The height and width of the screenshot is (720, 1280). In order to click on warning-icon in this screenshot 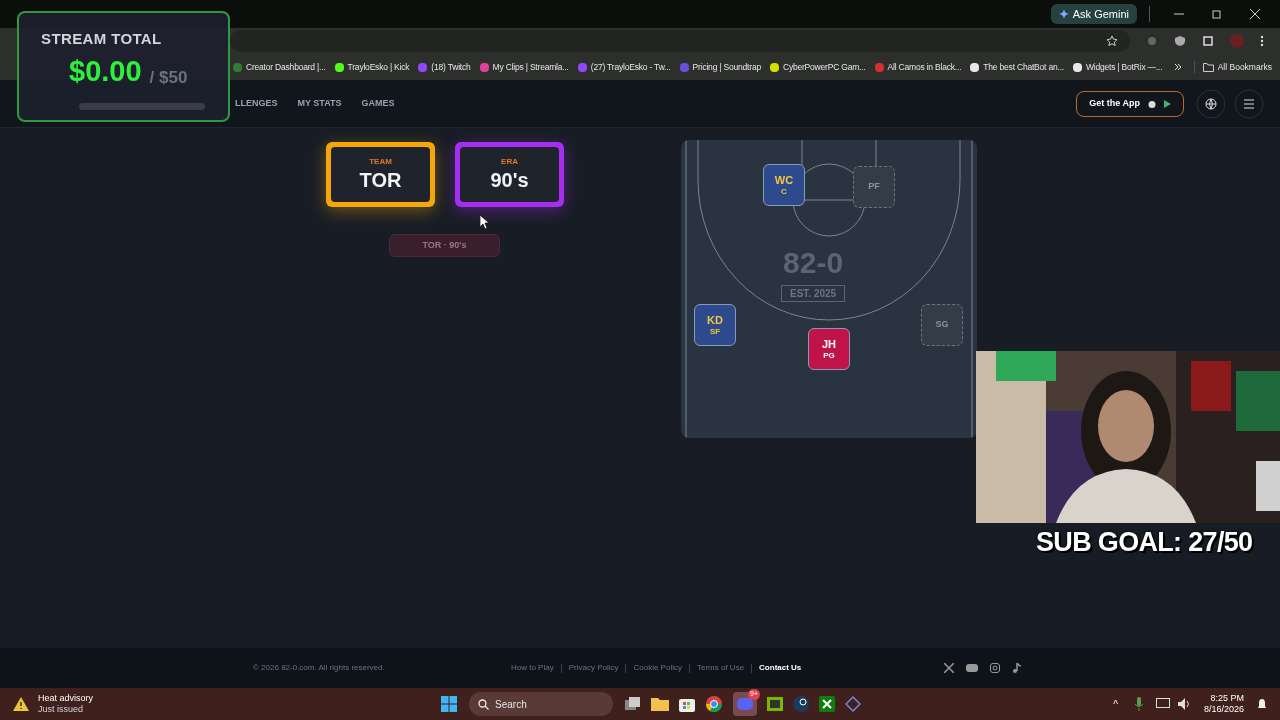, I will do `click(21, 704)`.